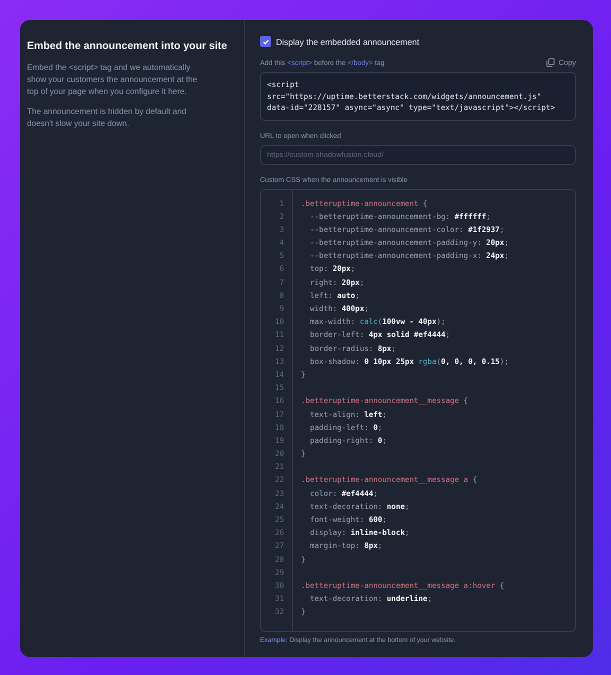 Image resolution: width=611 pixels, height=675 pixels. Describe the element at coordinates (112, 80) in the screenshot. I see `description-text: Embed the <script> tag and we automatically show your customers the announcement at the top of your page when you configure it here.` at that location.